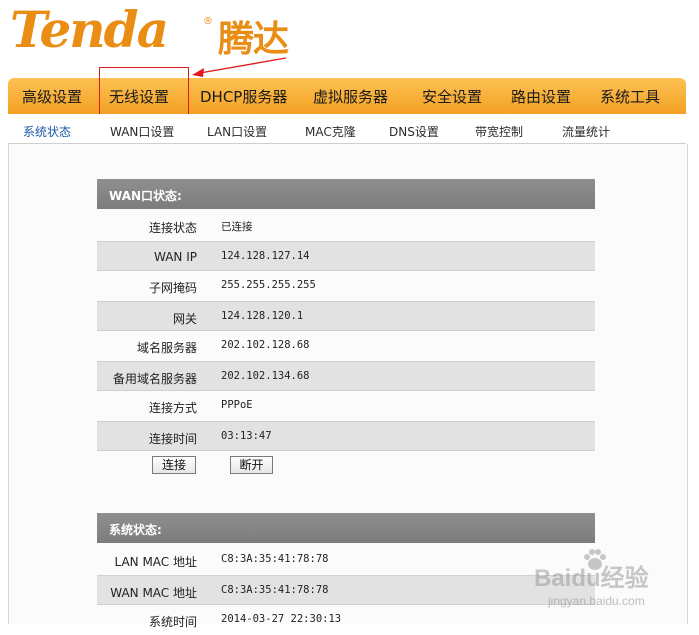  What do you see at coordinates (175, 257) in the screenshot?
I see `row-label: WAN IP` at bounding box center [175, 257].